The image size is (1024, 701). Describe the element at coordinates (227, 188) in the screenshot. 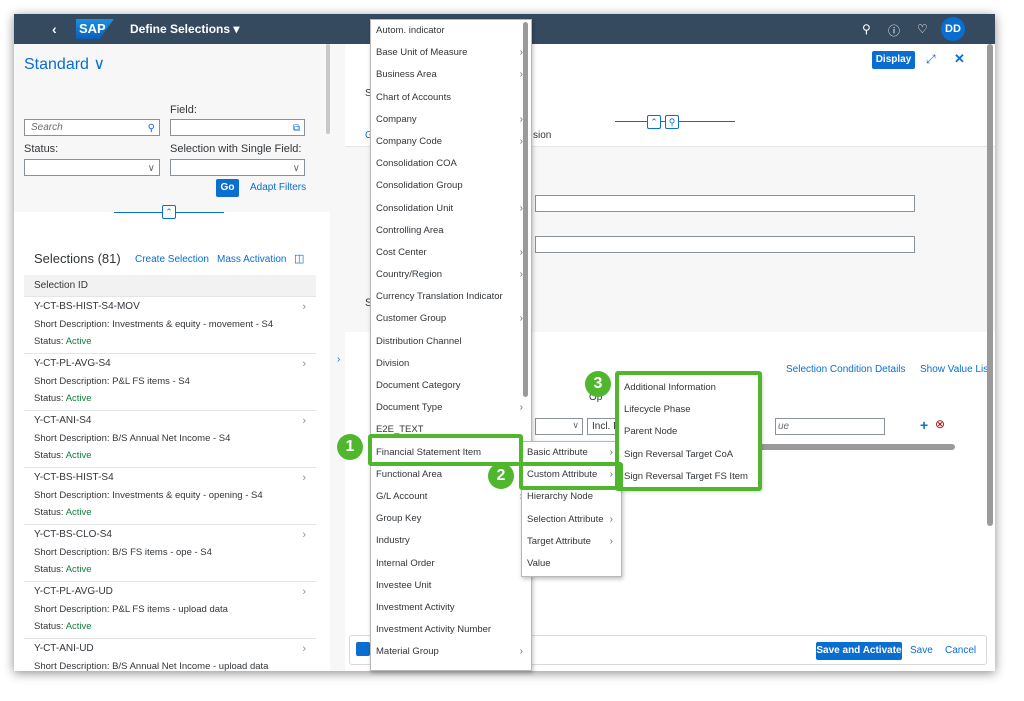

I see `go-button: Go` at that location.